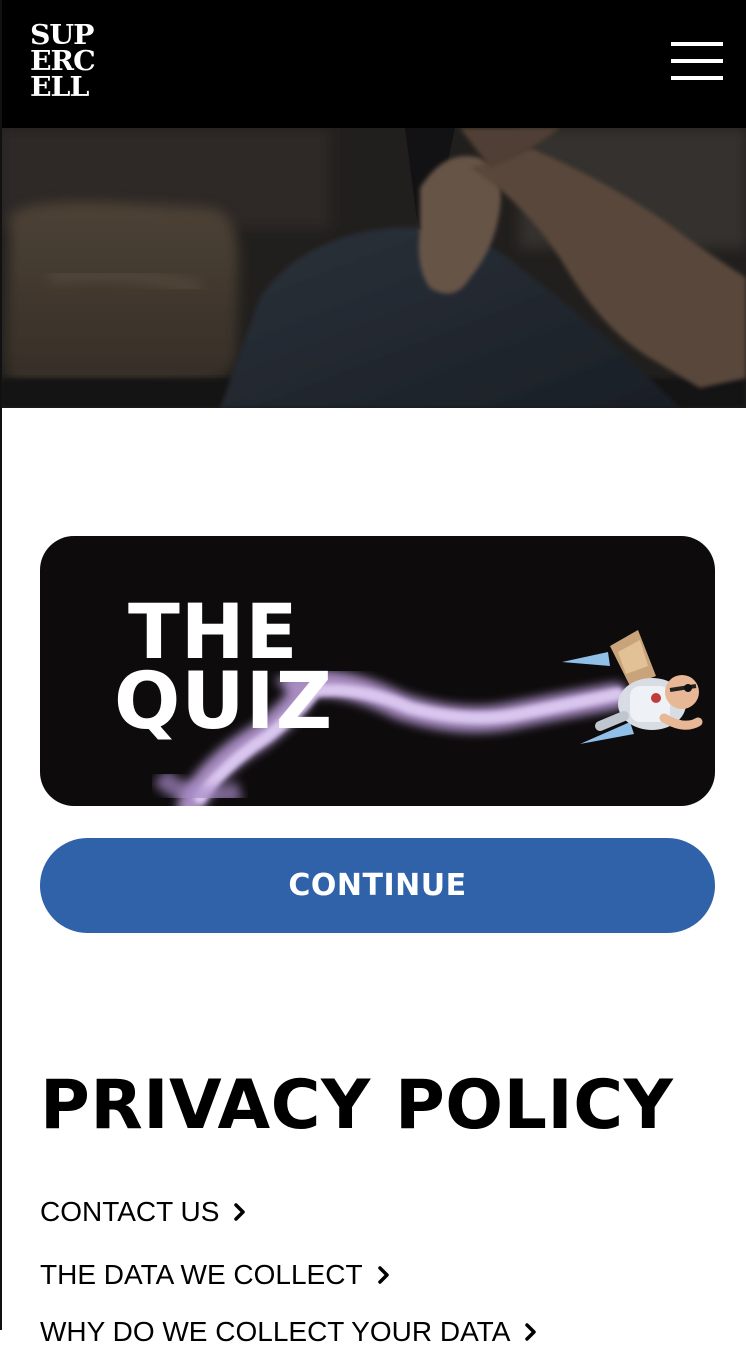  Describe the element at coordinates (357, 1105) in the screenshot. I see `privacy-policy-heading: PRIVACY POLICY` at that location.